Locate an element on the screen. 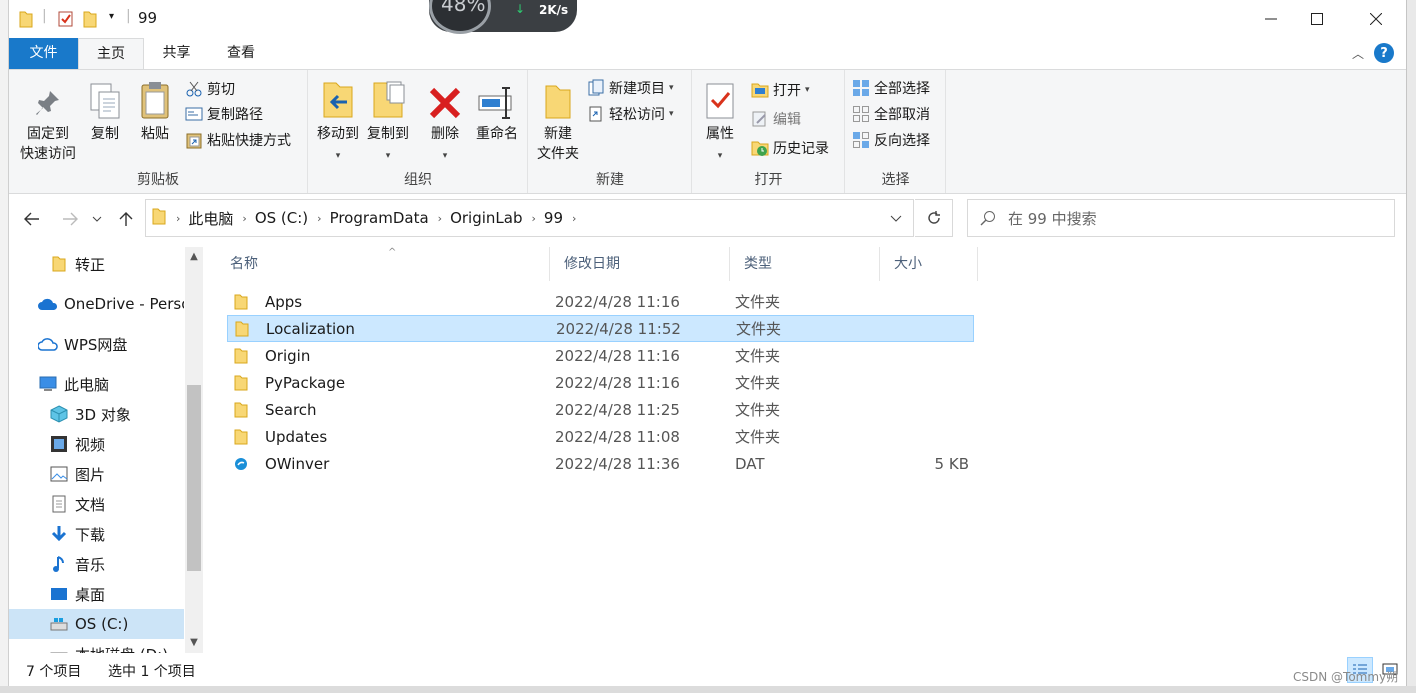 The width and height of the screenshot is (1416, 693). file-date: 2022/4/28 11:52 is located at coordinates (618, 329).